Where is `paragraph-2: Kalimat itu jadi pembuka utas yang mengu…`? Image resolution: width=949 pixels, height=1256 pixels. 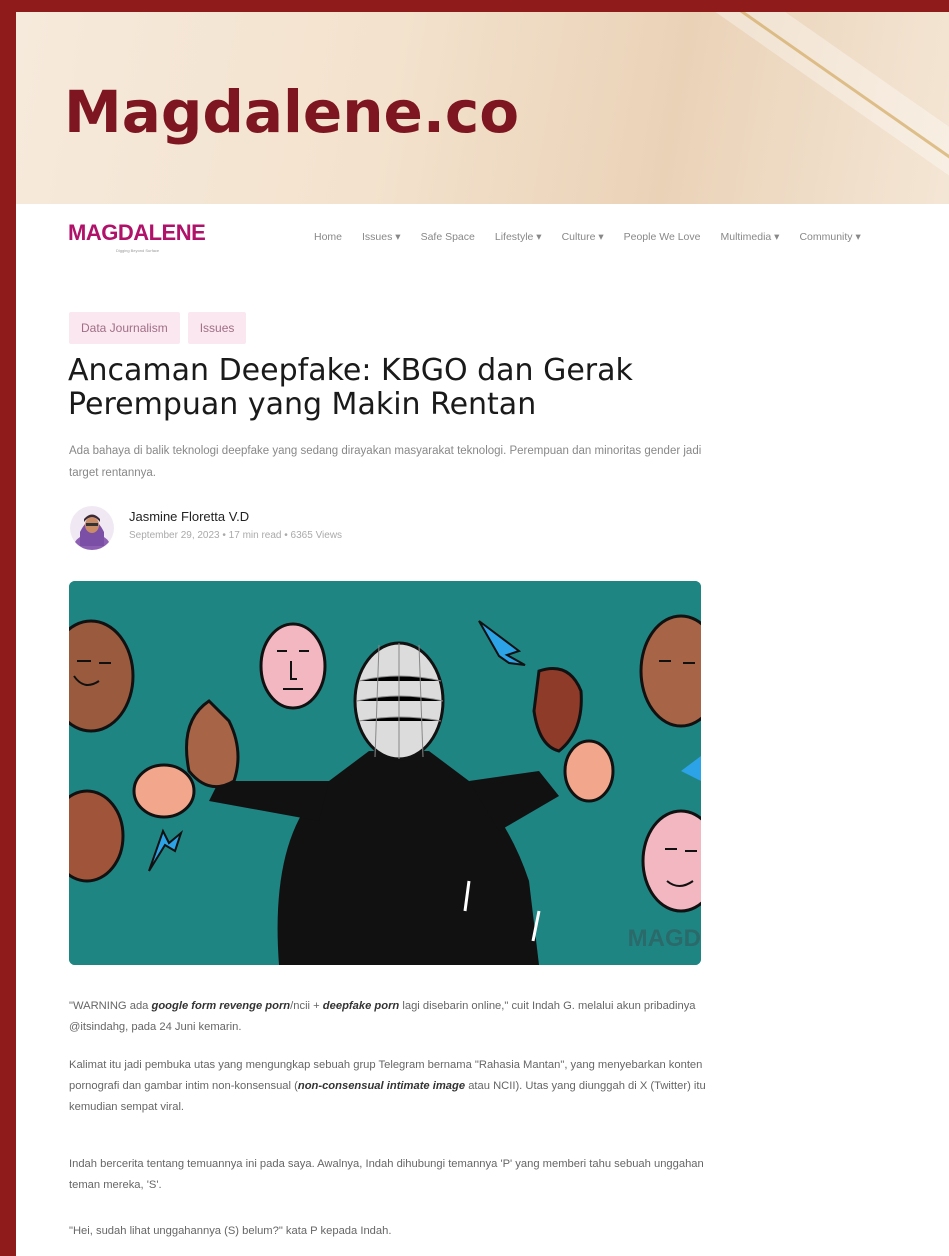 paragraph-2: Kalimat itu jadi pembuka utas yang mengu… is located at coordinates (387, 1086).